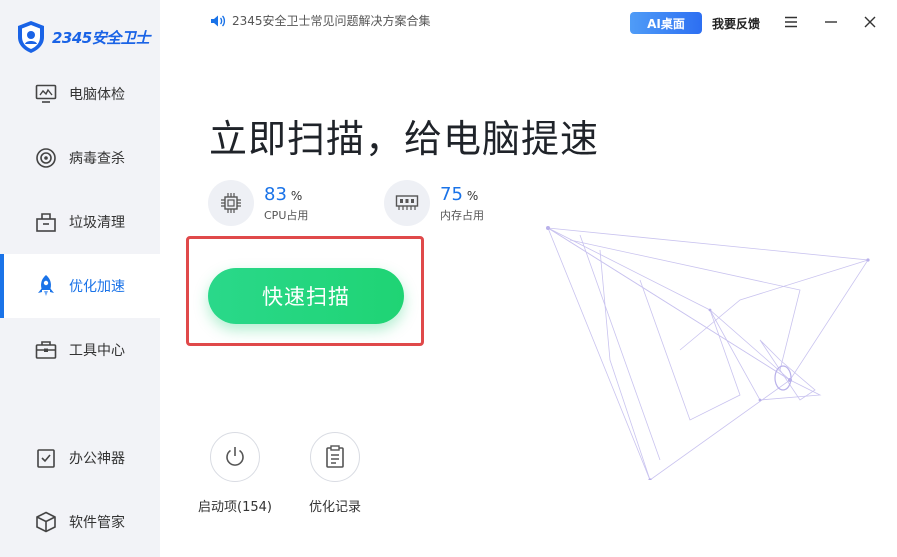 The height and width of the screenshot is (557, 897). I want to click on sidebar-item-virus-scan: 病毒查杀, so click(80, 158).